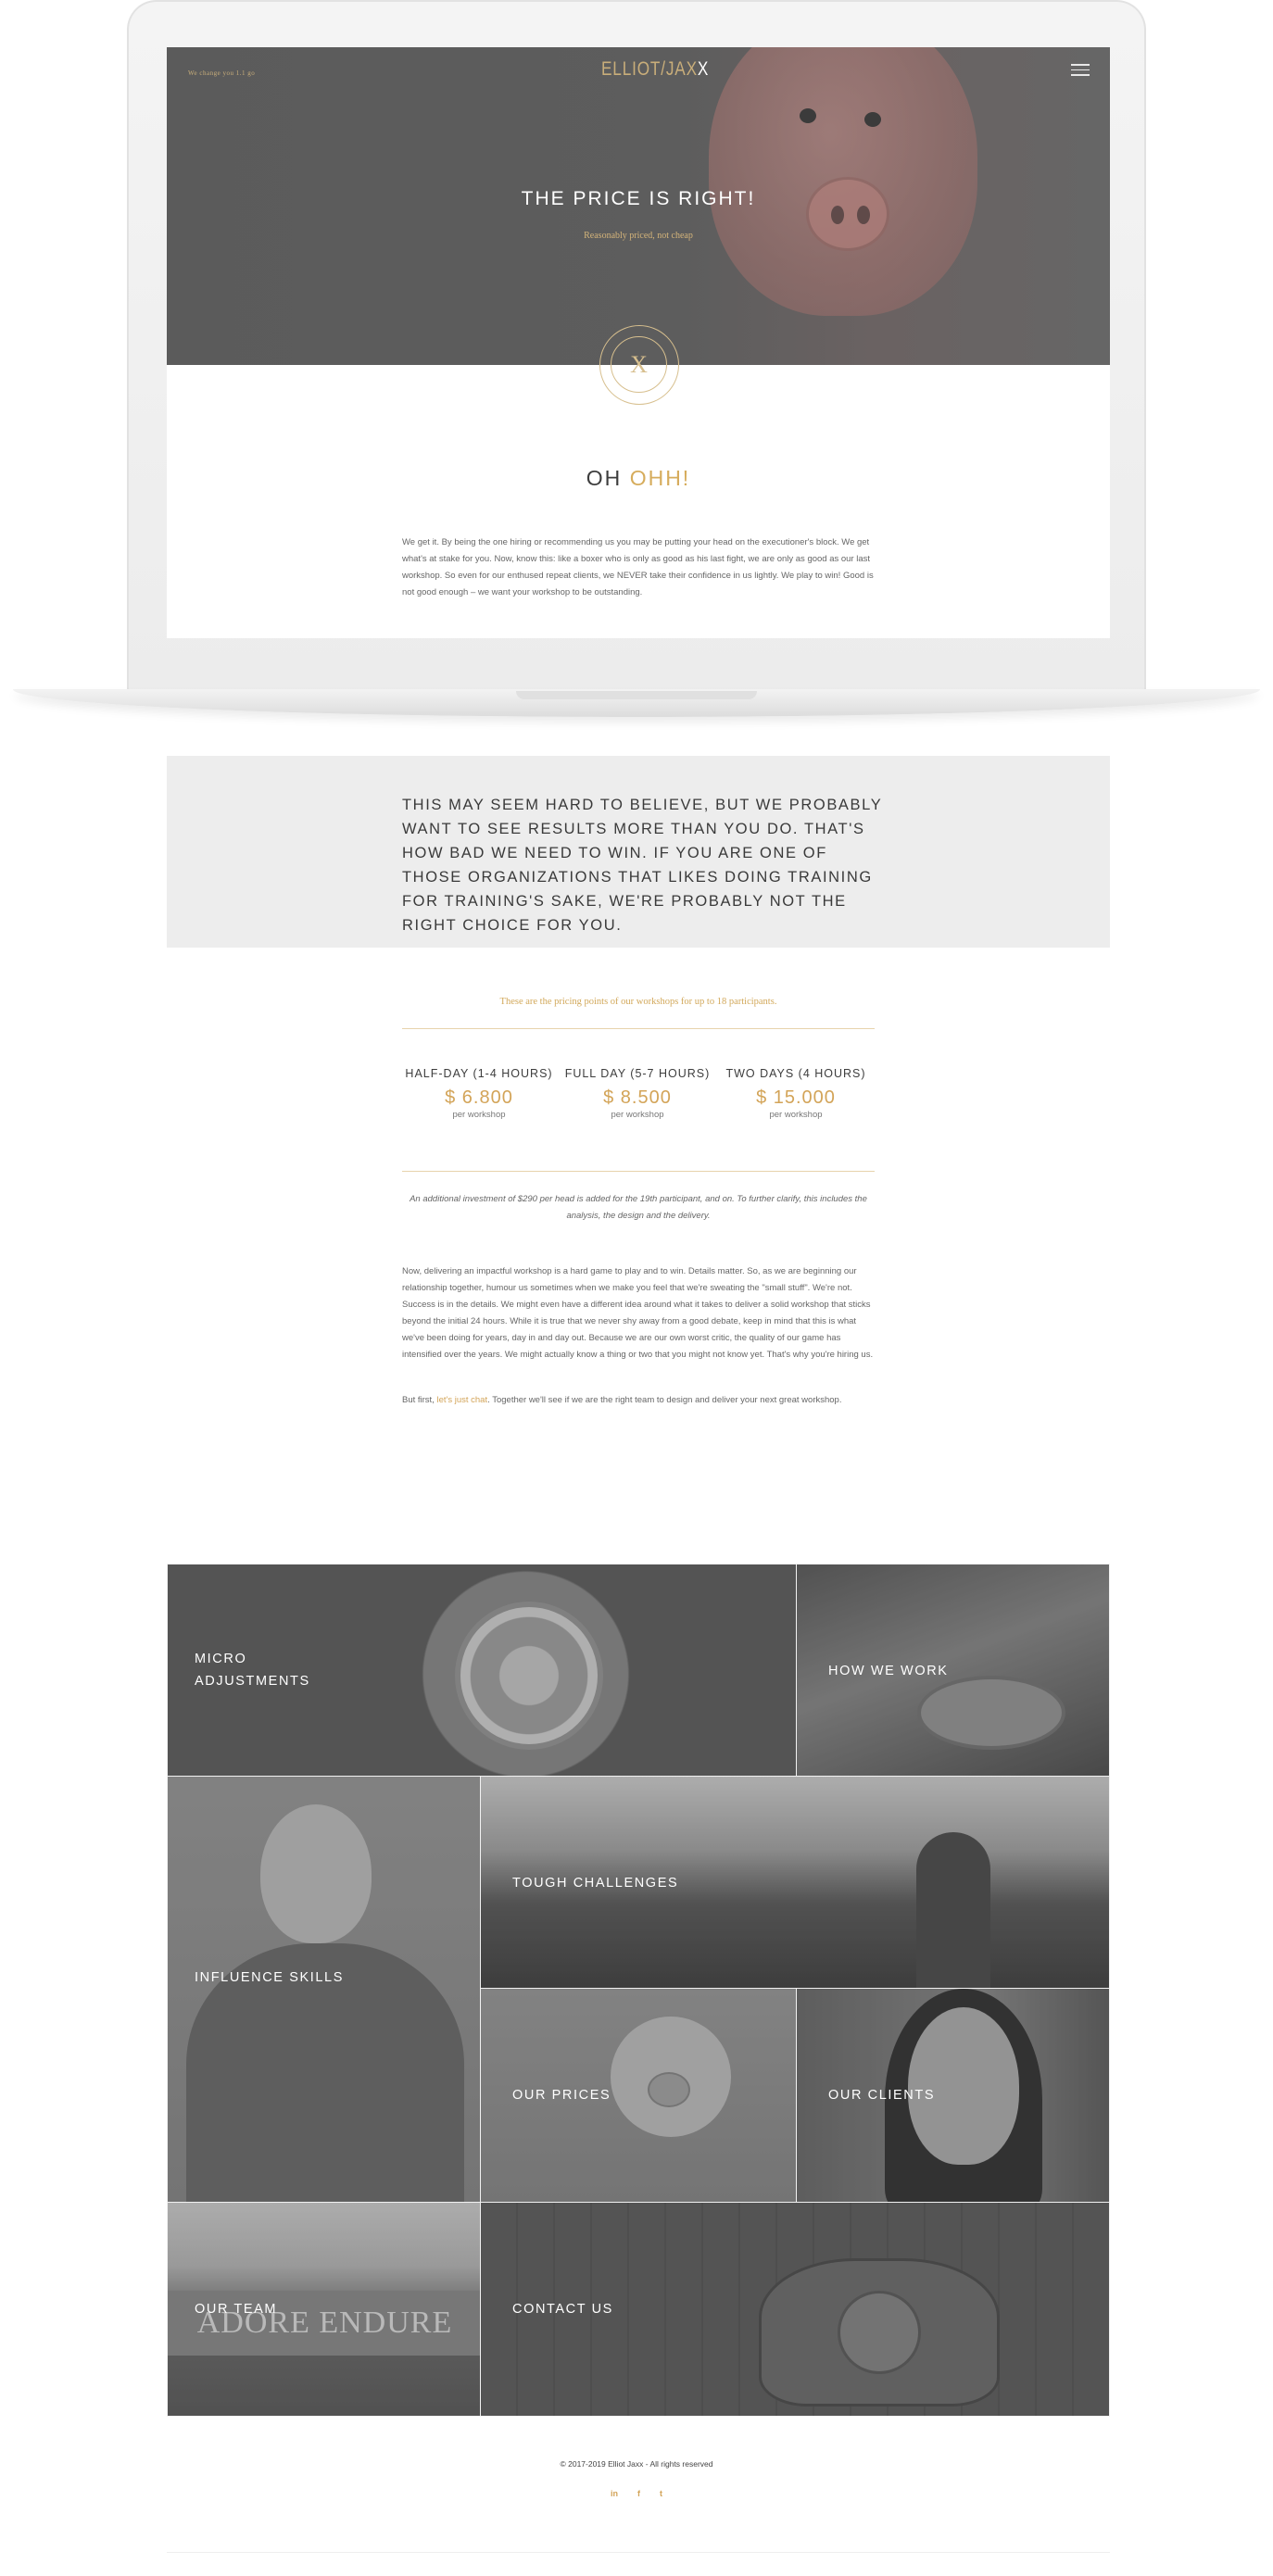  I want to click on tile-tough-challenges: TOUGH CHALLENGES, so click(795, 1882).